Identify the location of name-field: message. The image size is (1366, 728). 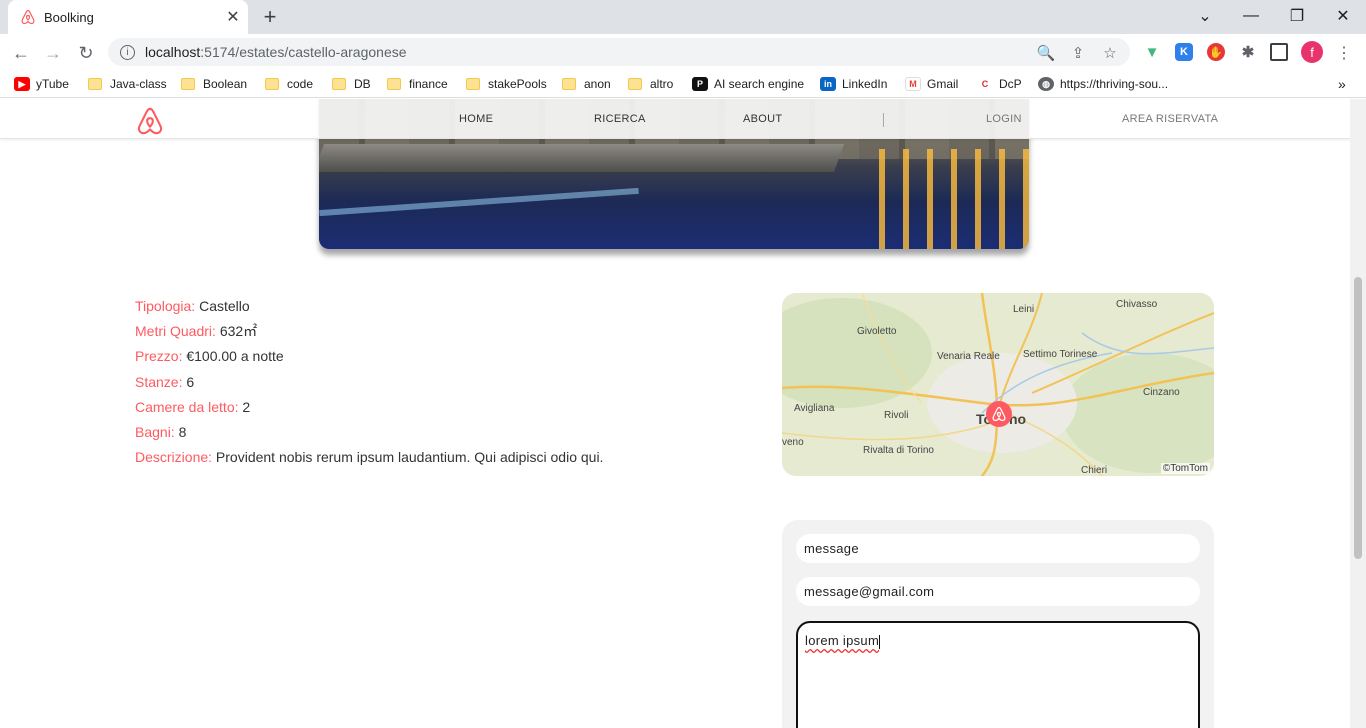
(998, 548).